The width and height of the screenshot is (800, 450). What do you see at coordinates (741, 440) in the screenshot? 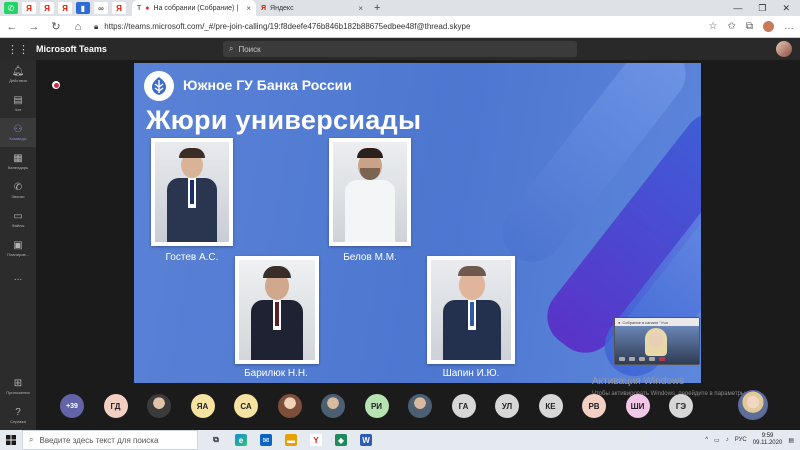
I see `language-indicator: РУС` at bounding box center [741, 440].